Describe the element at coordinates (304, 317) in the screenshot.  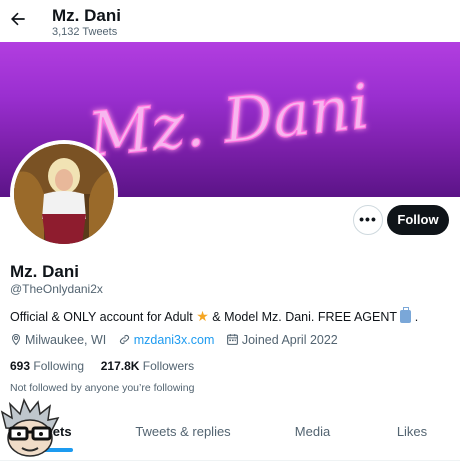
I see `bio-text-2: & Model Mz. Dani. FREE AGENT` at that location.